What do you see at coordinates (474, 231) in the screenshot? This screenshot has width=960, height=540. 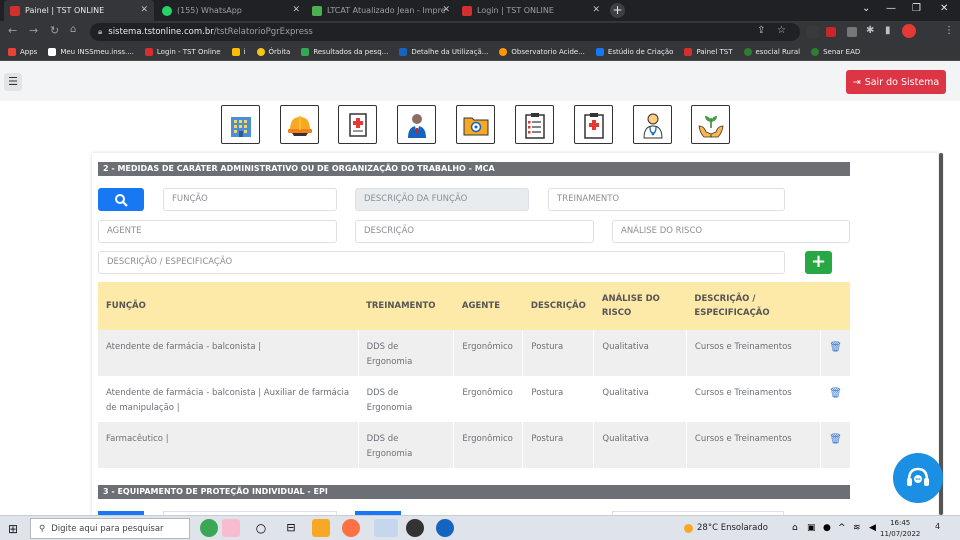 I see `descricao-input: DESCRIÇÃO` at bounding box center [474, 231].